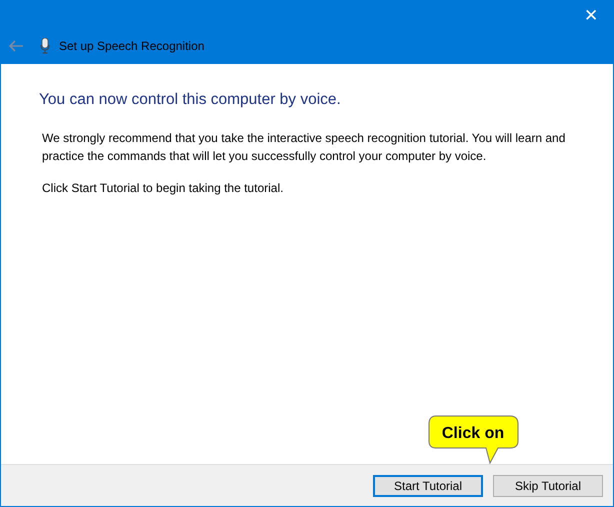  I want to click on callout-text: Click on, so click(473, 434).